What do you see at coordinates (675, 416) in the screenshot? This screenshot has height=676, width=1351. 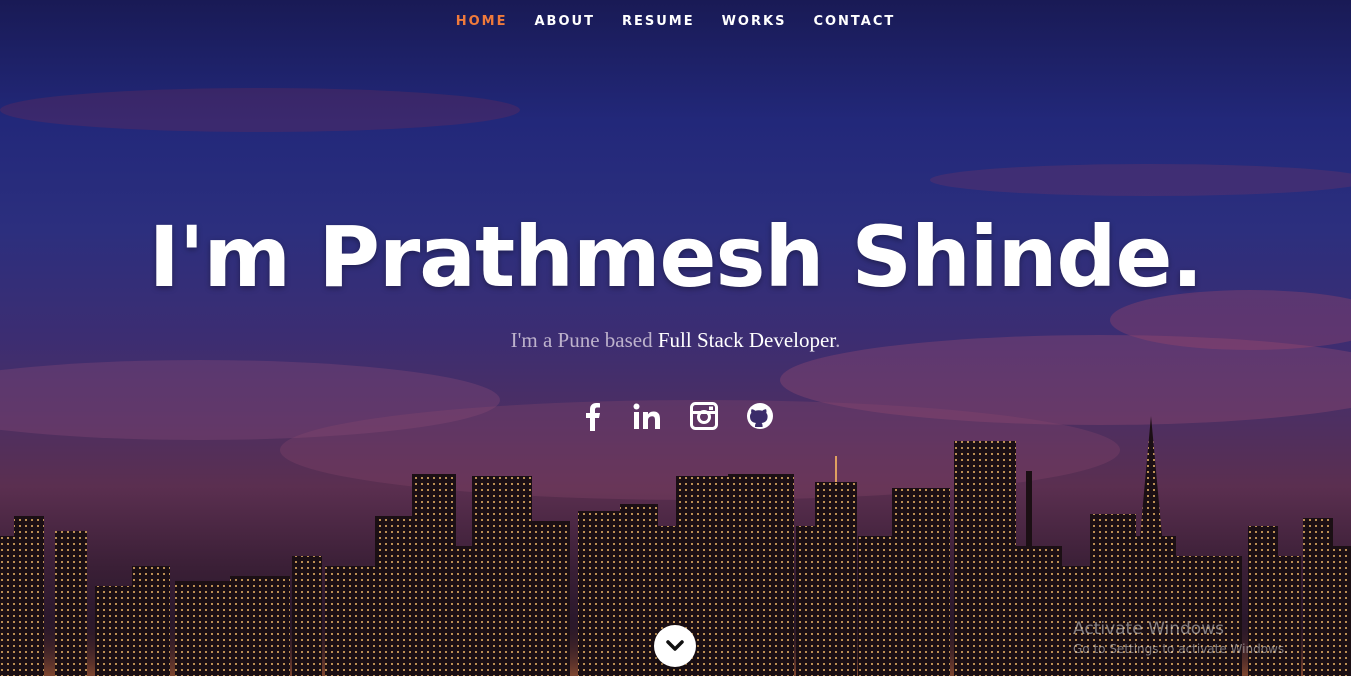 I see `social-links` at bounding box center [675, 416].